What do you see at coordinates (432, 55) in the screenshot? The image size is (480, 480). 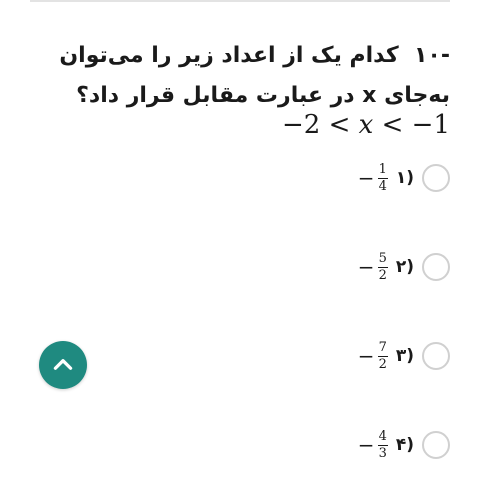 I see `question-number: -۱۰` at bounding box center [432, 55].